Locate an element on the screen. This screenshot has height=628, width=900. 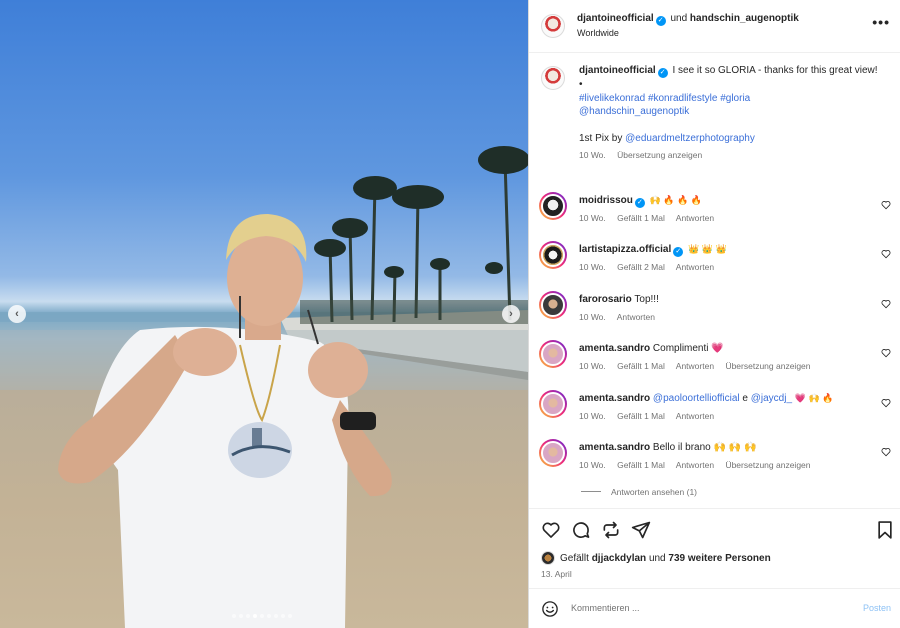
post-date: 13. April is located at coordinates (556, 574).